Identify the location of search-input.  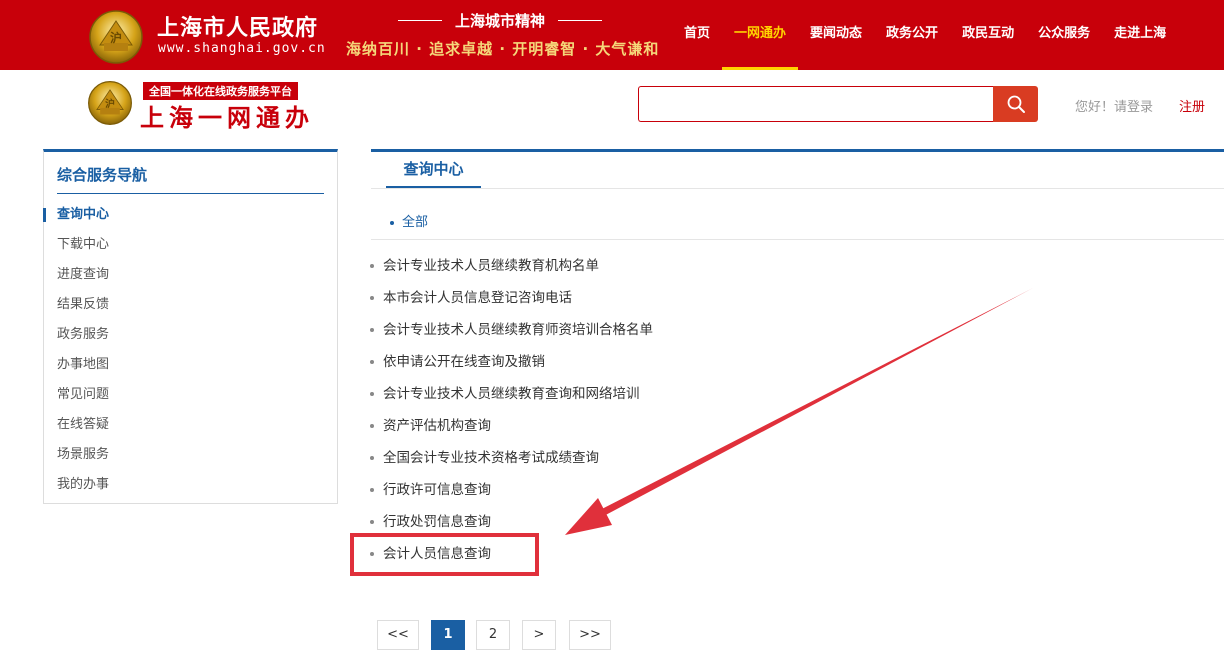
(816, 104).